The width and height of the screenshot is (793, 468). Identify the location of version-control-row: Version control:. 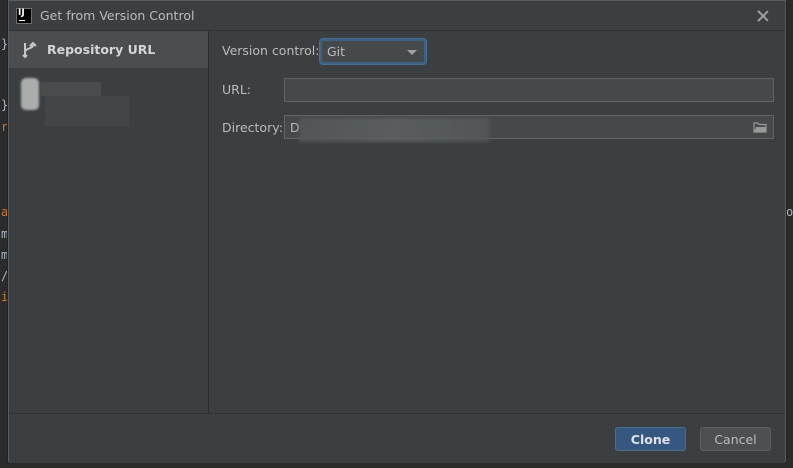
(270, 50).